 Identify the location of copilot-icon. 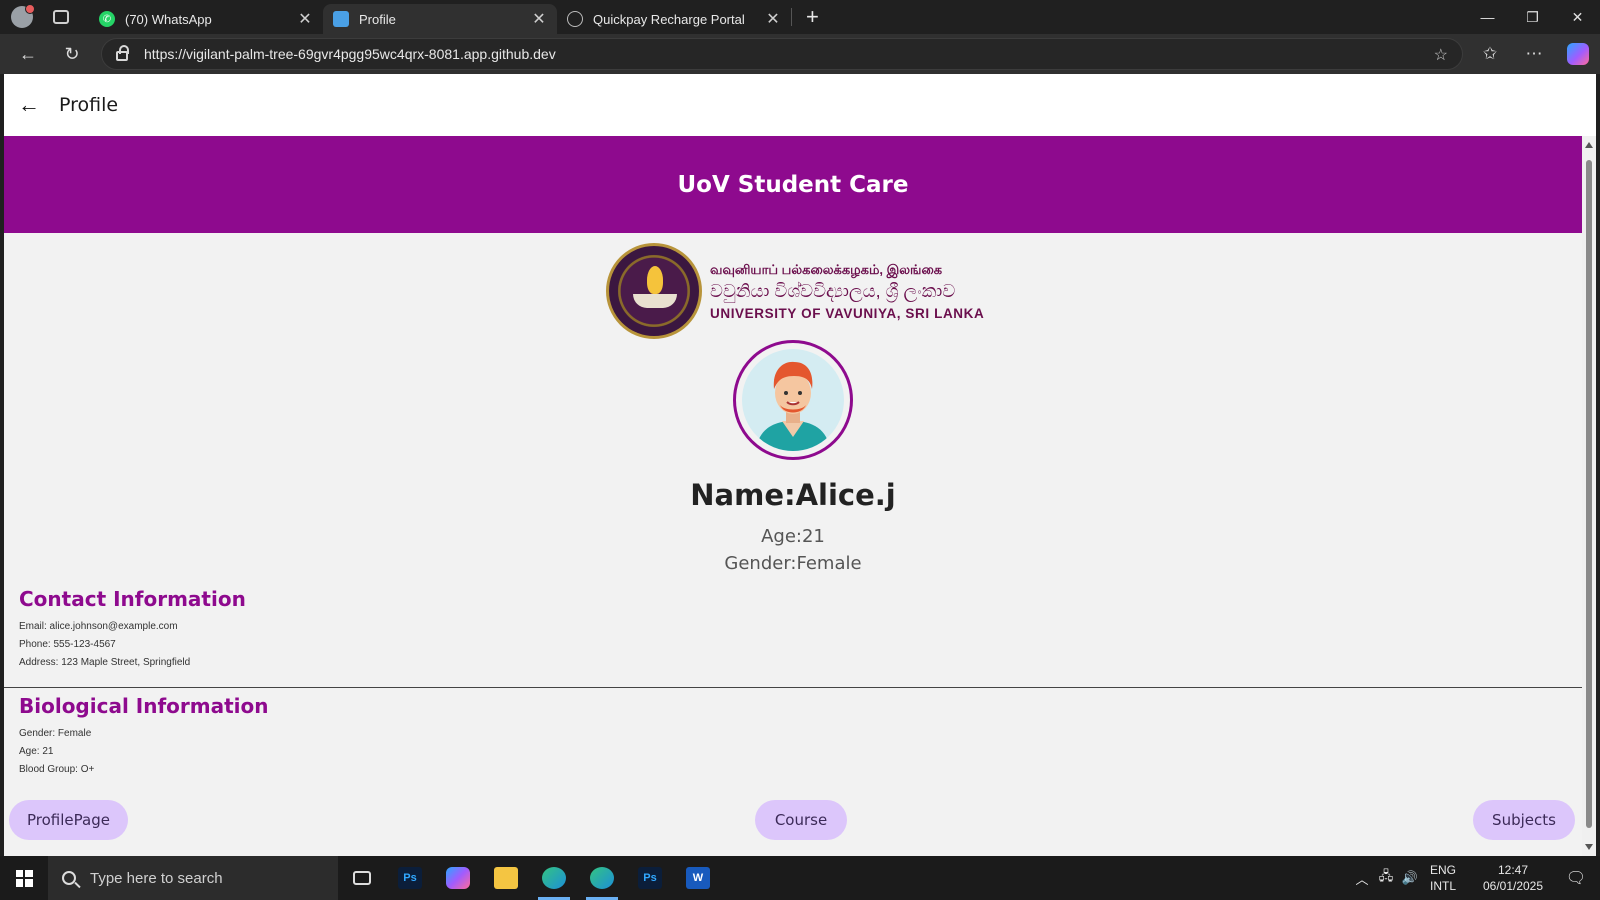
(1578, 54).